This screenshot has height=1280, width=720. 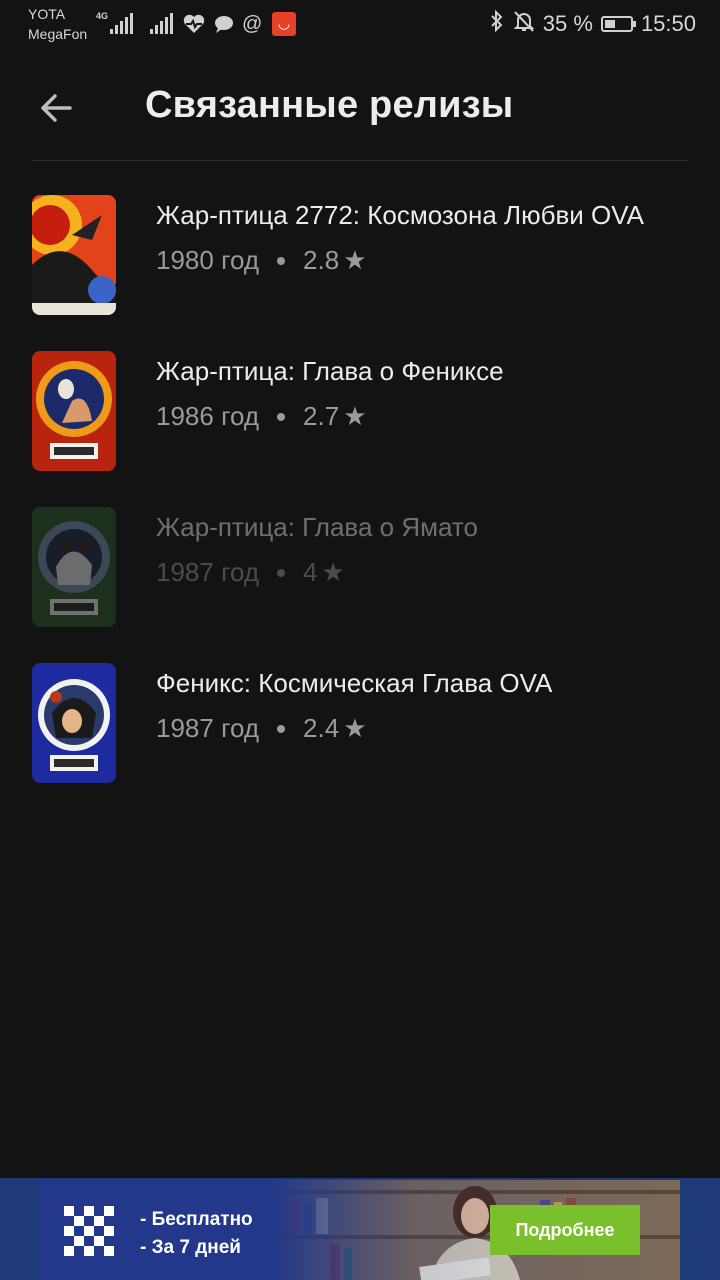 What do you see at coordinates (58, 34) in the screenshot?
I see `carrier-megafon: MegaFon` at bounding box center [58, 34].